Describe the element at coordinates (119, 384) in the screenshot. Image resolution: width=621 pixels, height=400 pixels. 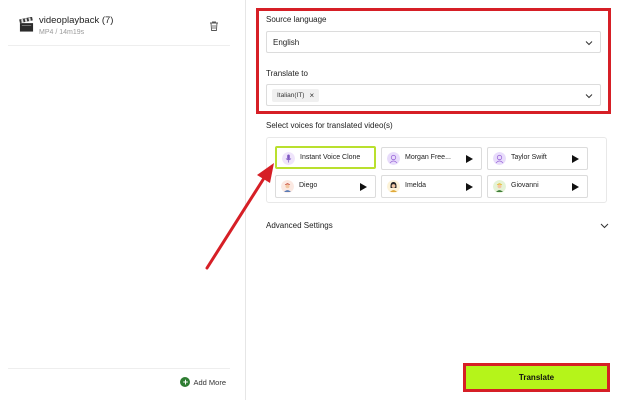
I see `left-footer: + Add More` at that location.